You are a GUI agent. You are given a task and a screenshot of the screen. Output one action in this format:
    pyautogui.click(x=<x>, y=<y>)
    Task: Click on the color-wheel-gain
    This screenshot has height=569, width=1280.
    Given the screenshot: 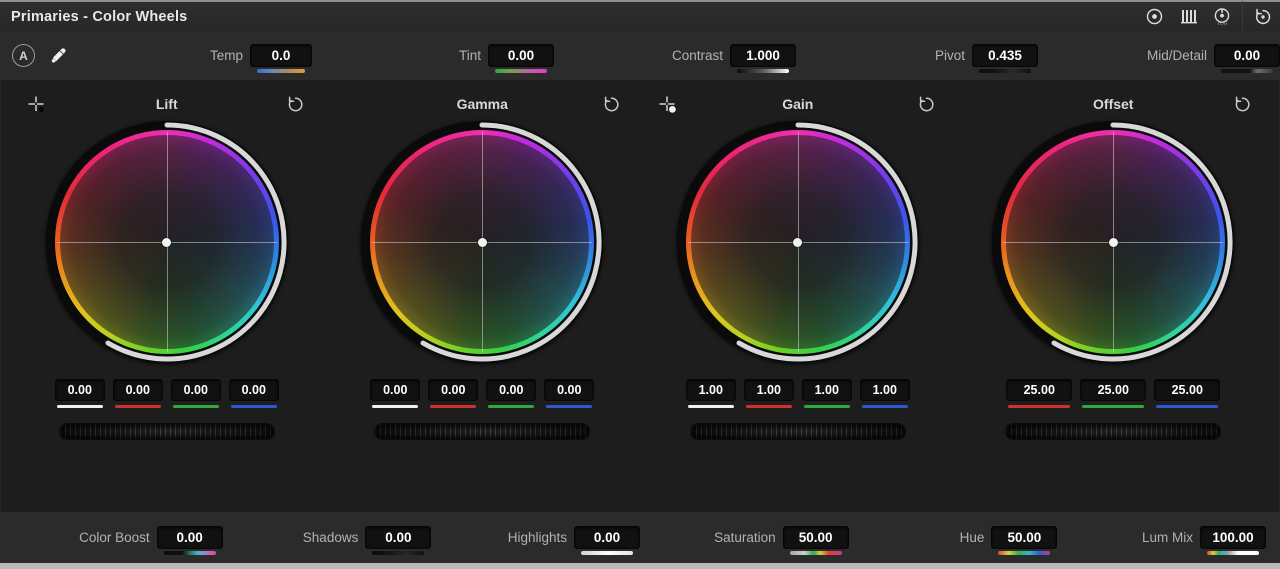 What is the action you would take?
    pyautogui.click(x=797, y=242)
    